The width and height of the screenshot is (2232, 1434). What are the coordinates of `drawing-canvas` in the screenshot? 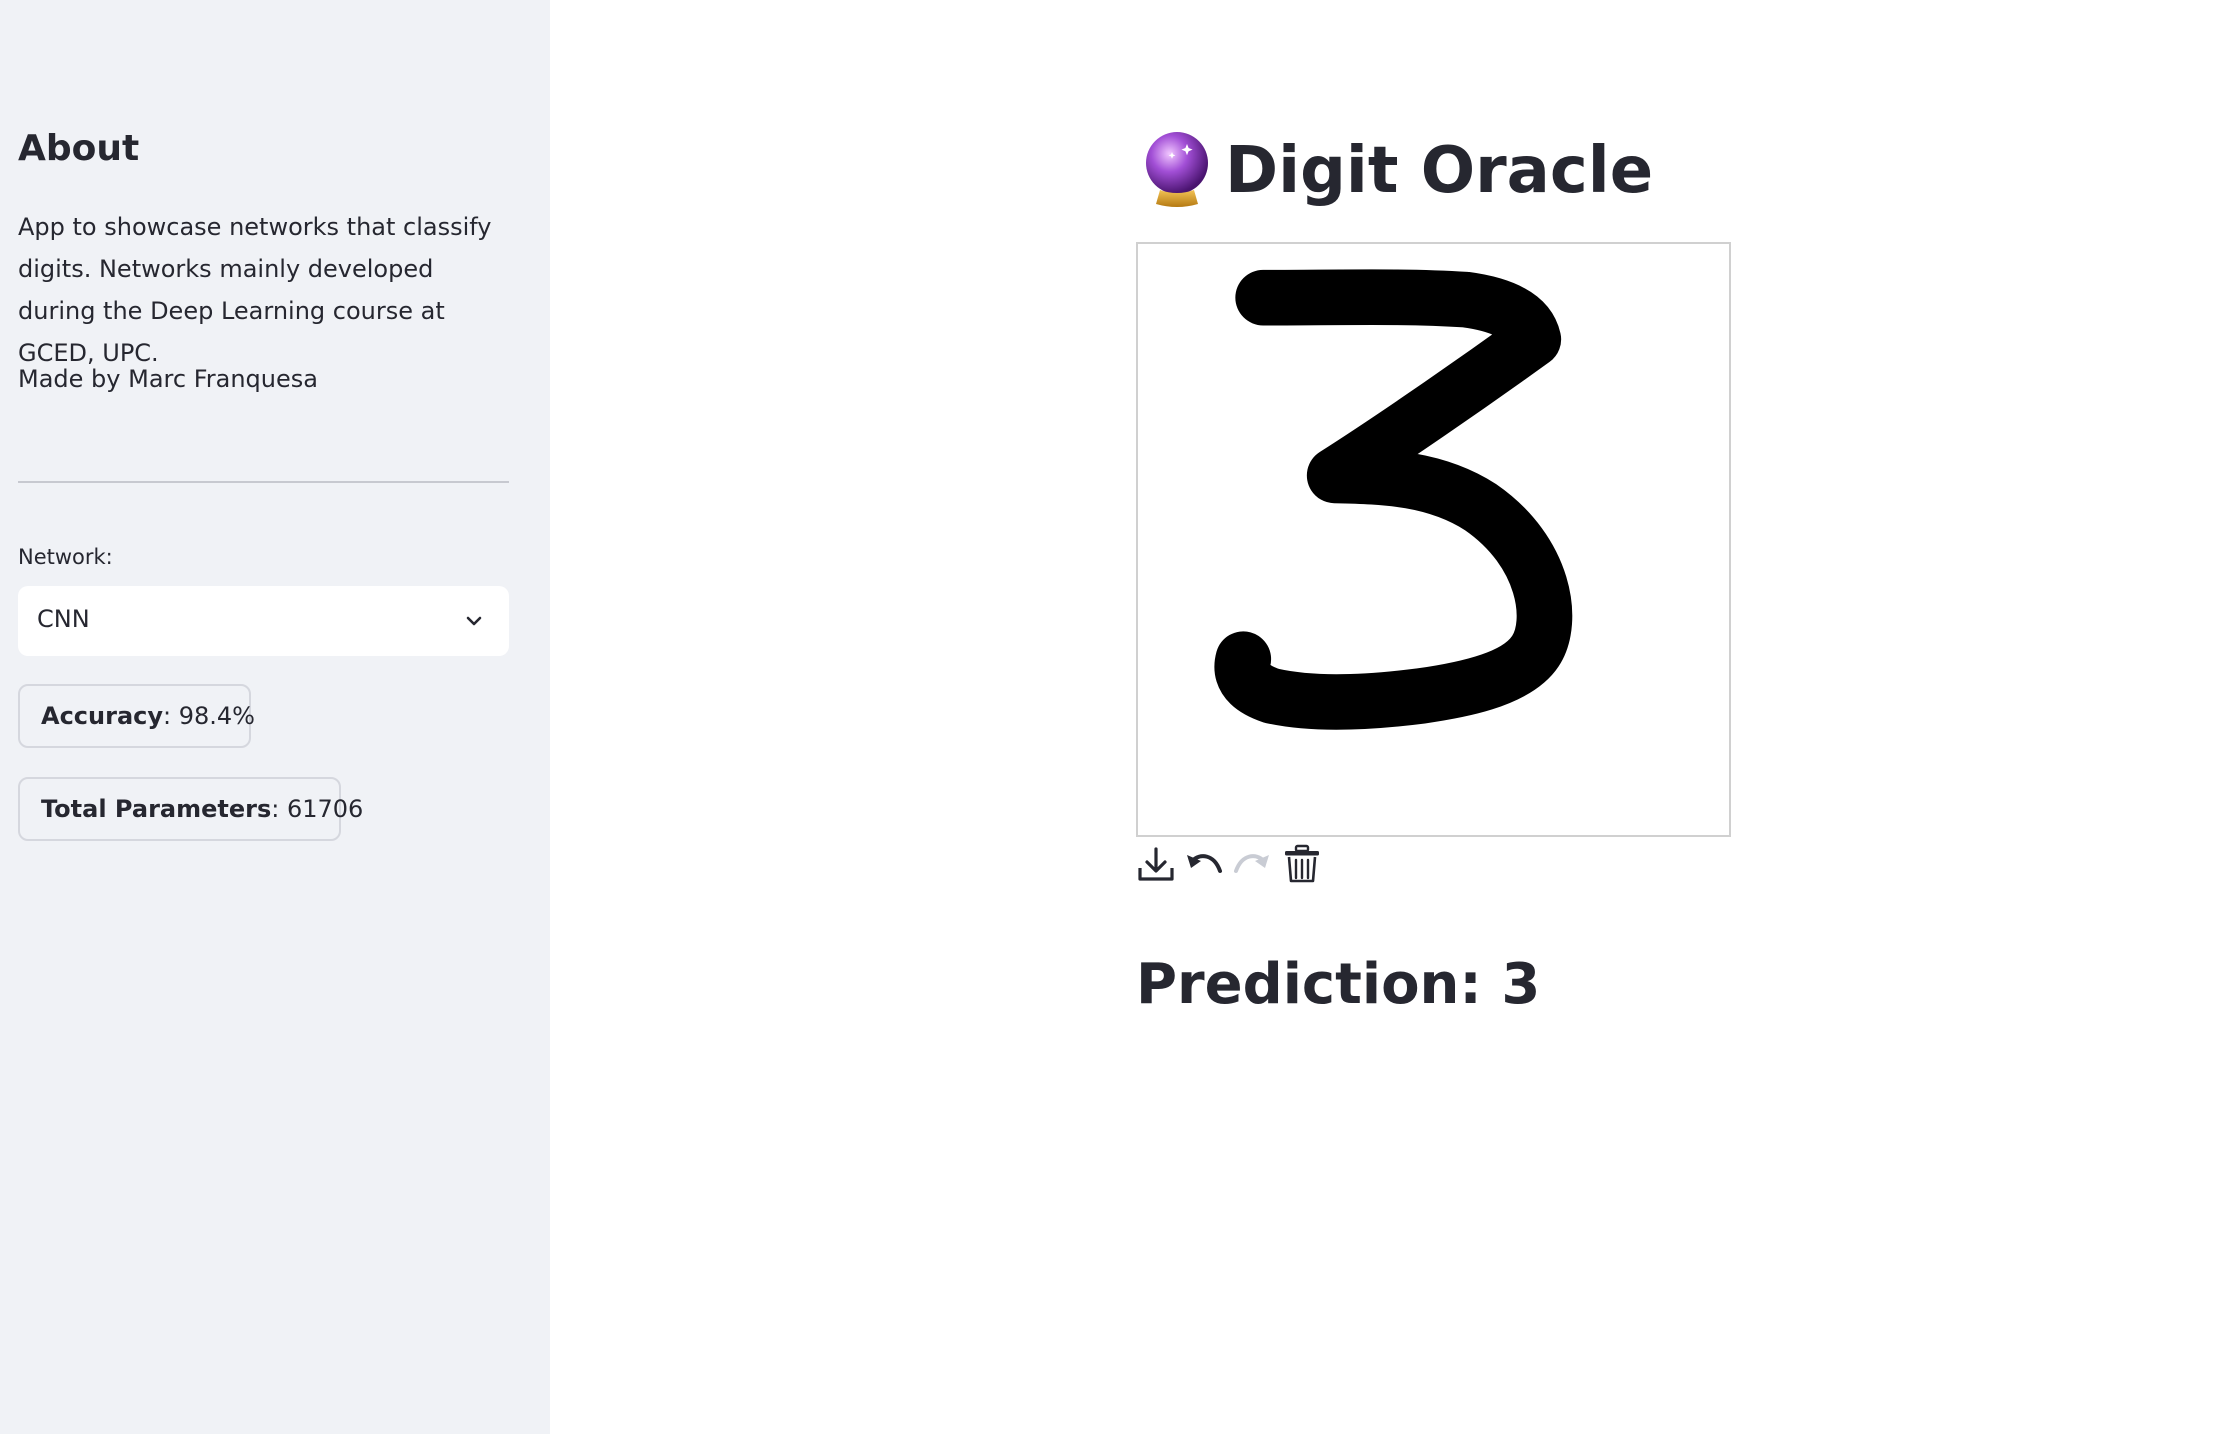 It's located at (1433, 539).